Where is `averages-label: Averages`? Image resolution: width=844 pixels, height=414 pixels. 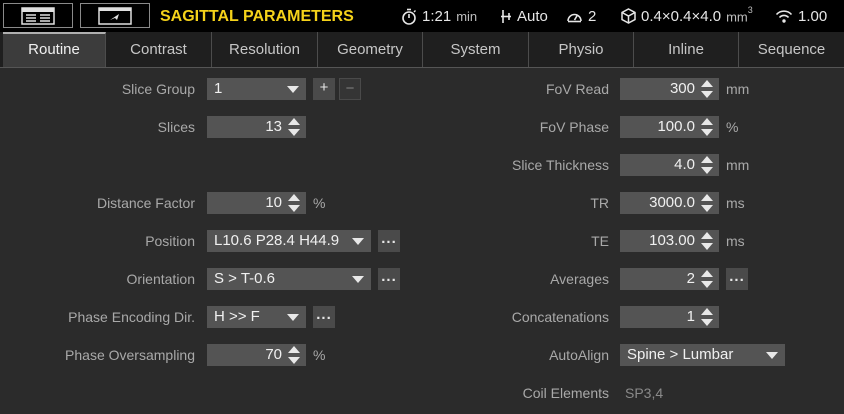
averages-label: Averages is located at coordinates (579, 279).